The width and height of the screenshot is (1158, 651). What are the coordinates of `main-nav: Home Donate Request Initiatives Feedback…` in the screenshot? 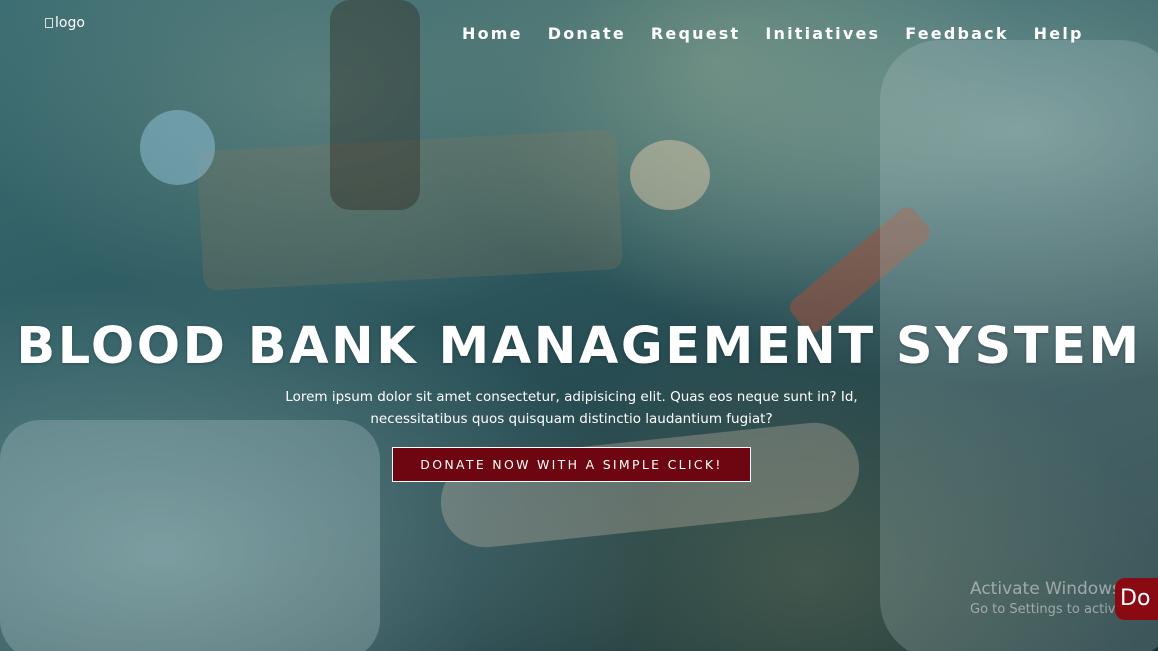 It's located at (785, 34).